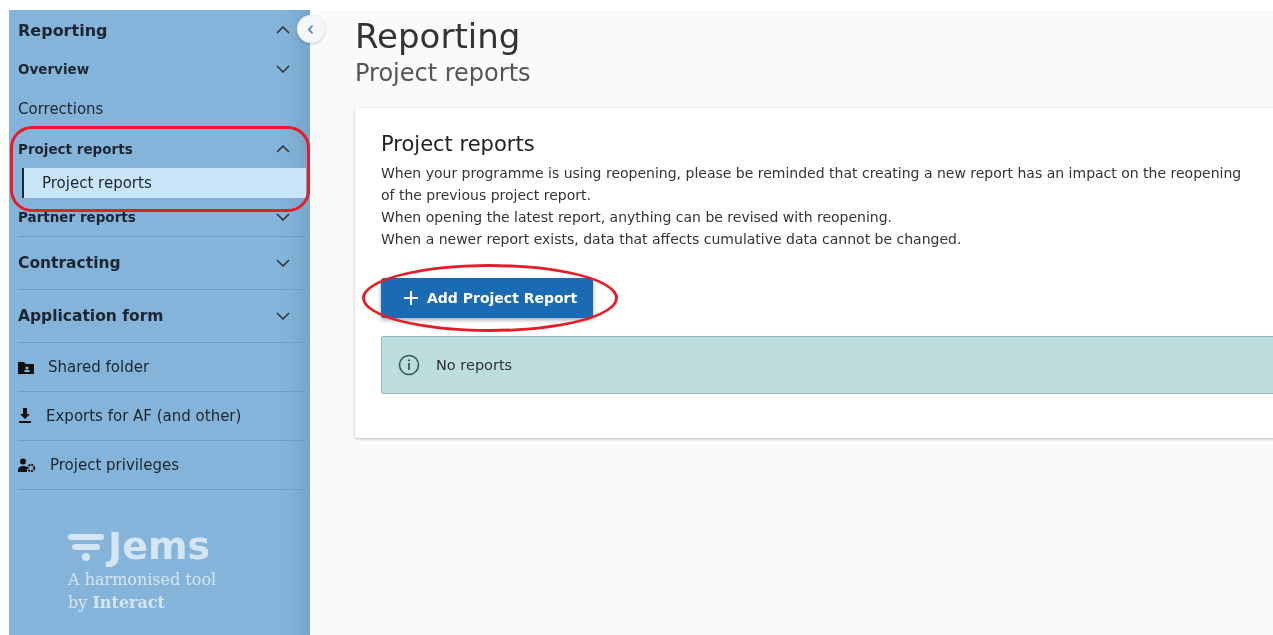  What do you see at coordinates (143, 579) in the screenshot?
I see `logo-tagline: A harmonised tool` at bounding box center [143, 579].